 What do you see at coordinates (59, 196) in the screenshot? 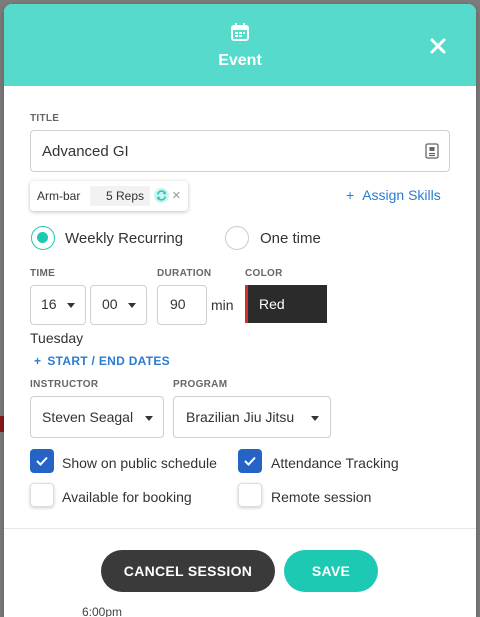
I see `skill-chip-name: Arm-bar` at bounding box center [59, 196].